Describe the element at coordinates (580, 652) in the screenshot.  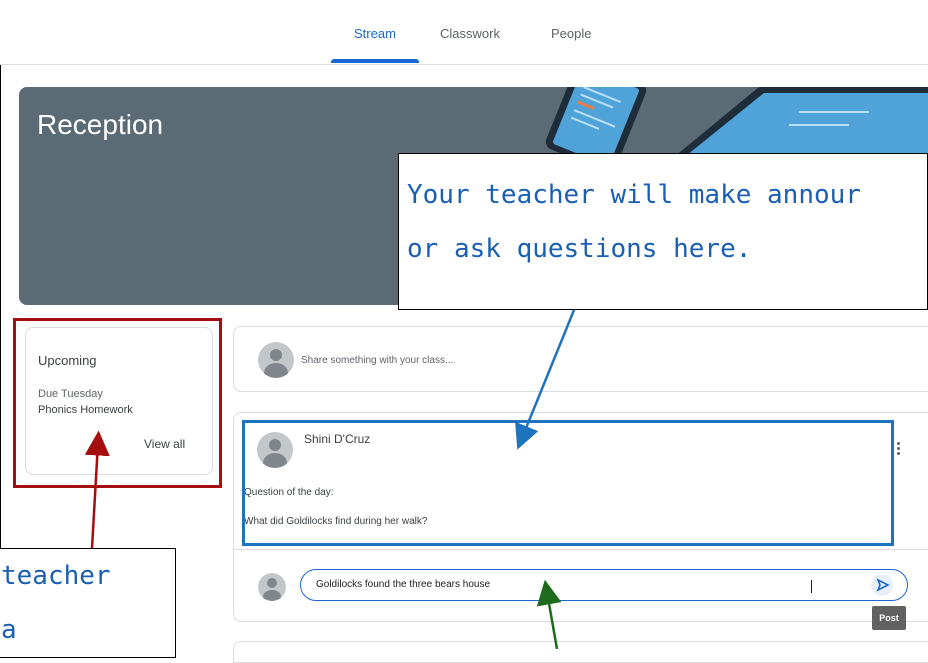
I see `next-post-card` at that location.